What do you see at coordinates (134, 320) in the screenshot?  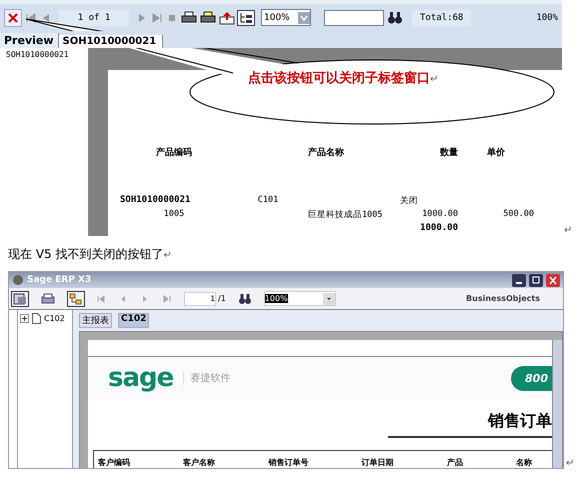 I see `tab: C102` at bounding box center [134, 320].